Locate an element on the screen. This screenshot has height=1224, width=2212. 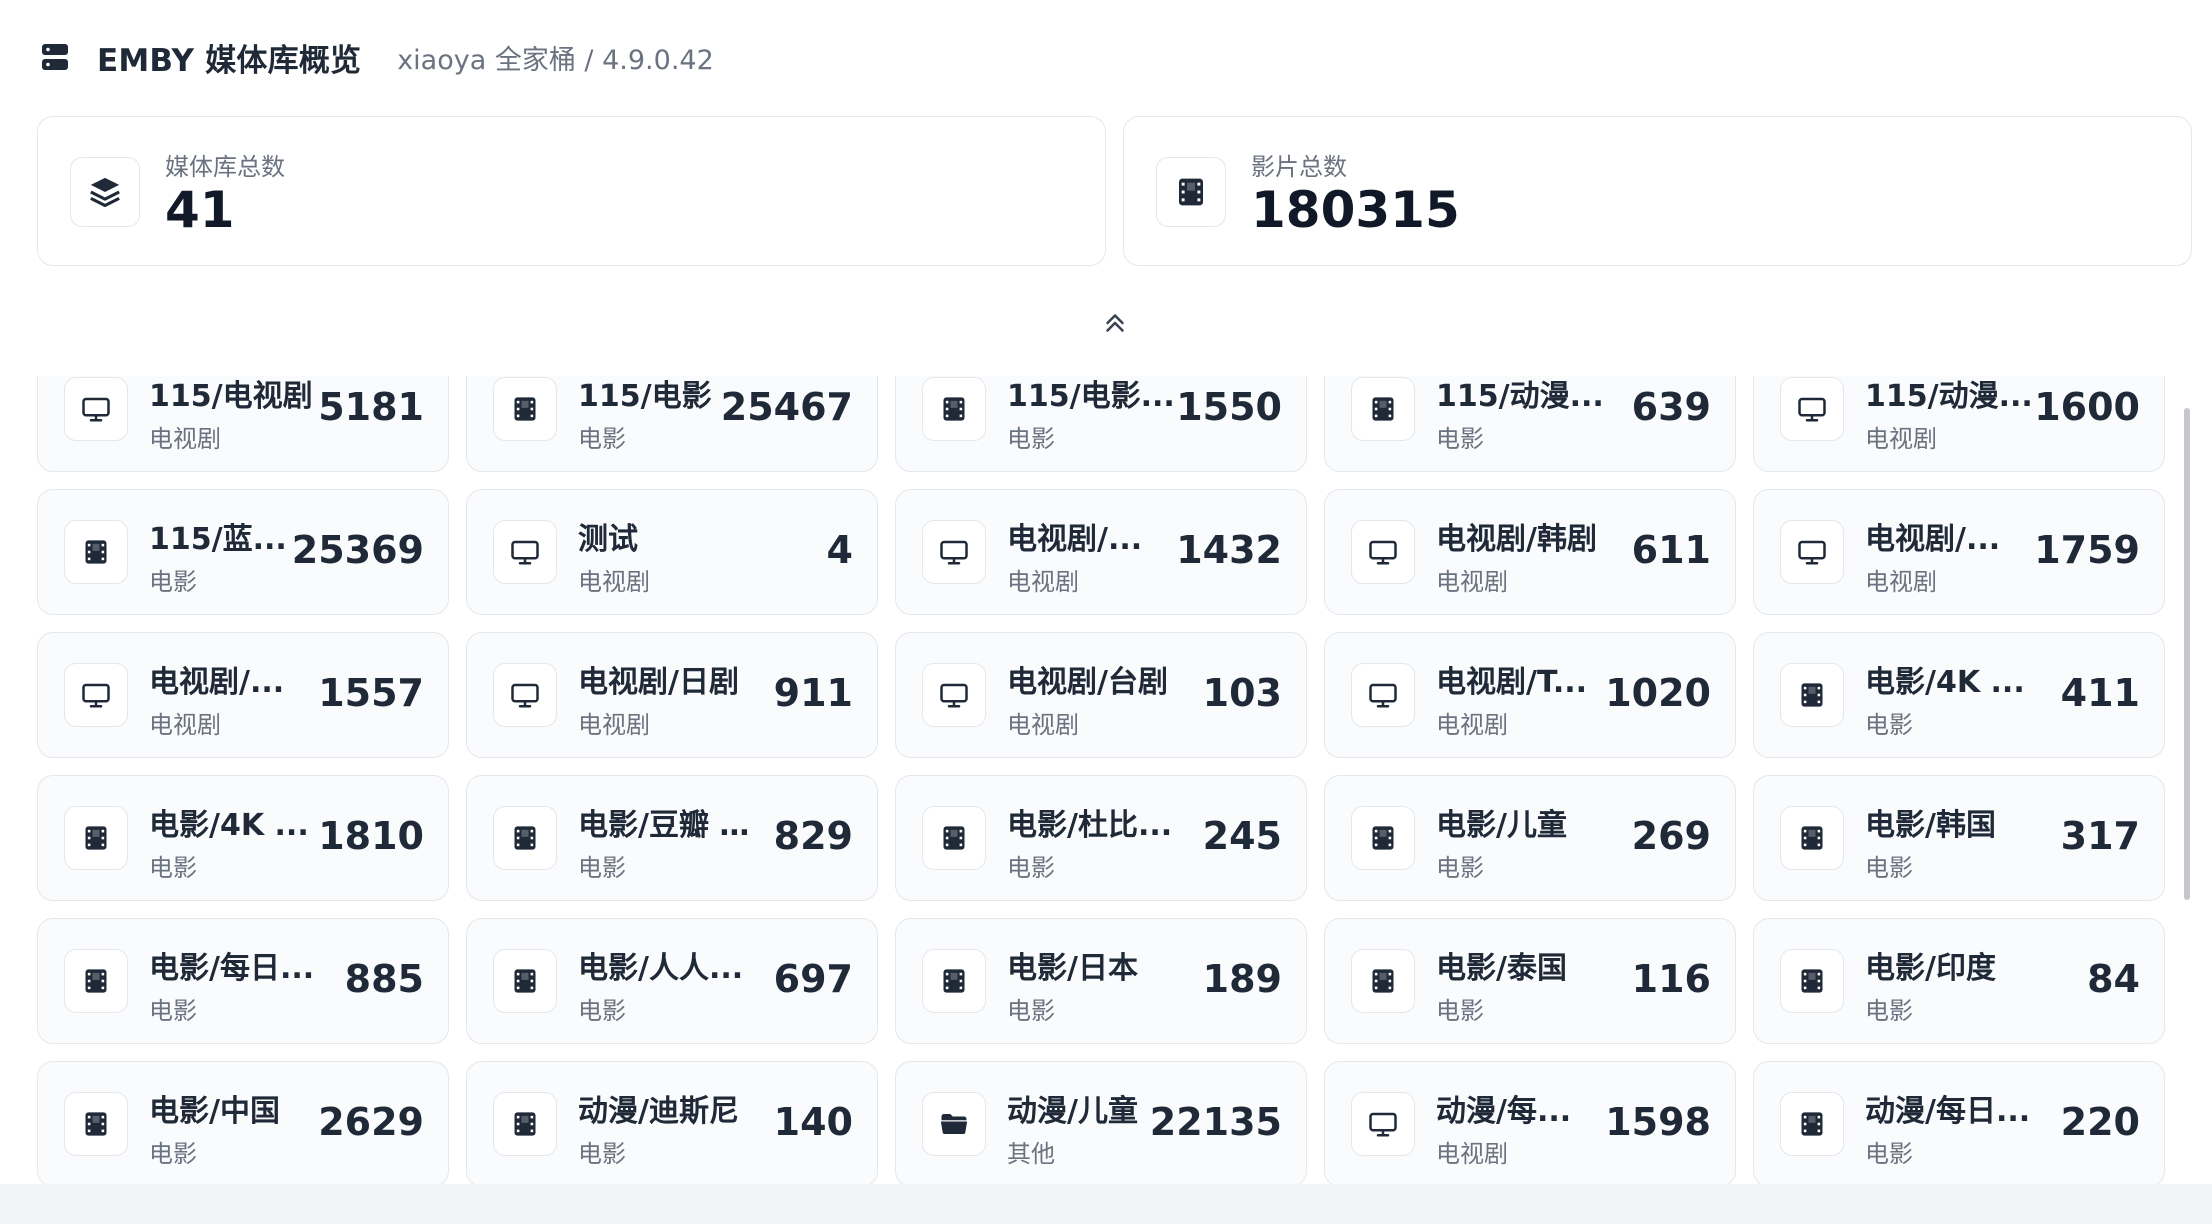
library-card: 115/电影... 电影 1550 is located at coordinates (1101, 424).